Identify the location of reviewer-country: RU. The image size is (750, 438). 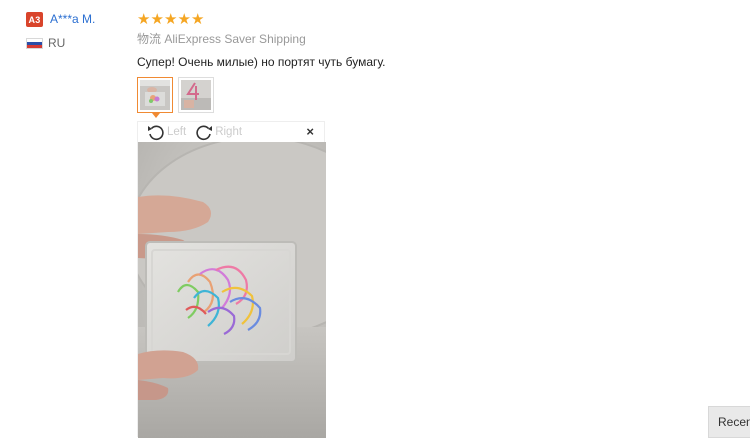
(76, 43).